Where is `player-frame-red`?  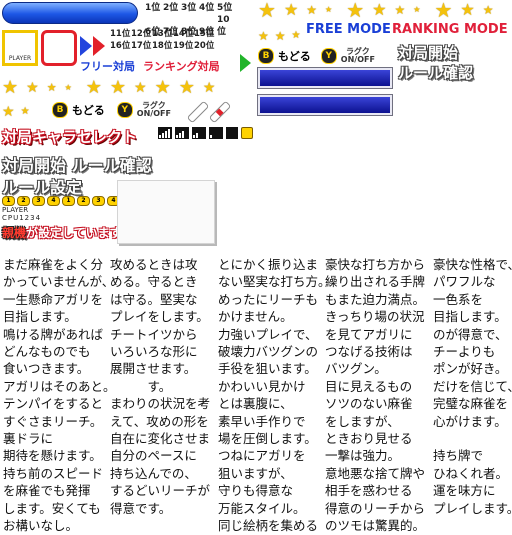 player-frame-red is located at coordinates (59, 48).